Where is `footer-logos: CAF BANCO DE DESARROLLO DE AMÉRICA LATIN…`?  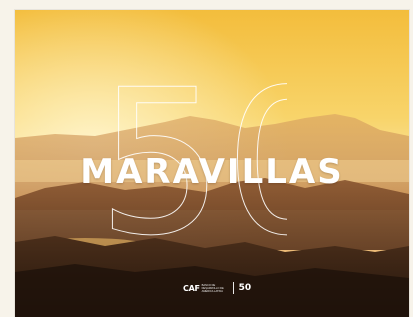
footer-logos: CAF BANCO DE DESARROLLO DE AMÉRICA LATIN… is located at coordinates (217, 288).